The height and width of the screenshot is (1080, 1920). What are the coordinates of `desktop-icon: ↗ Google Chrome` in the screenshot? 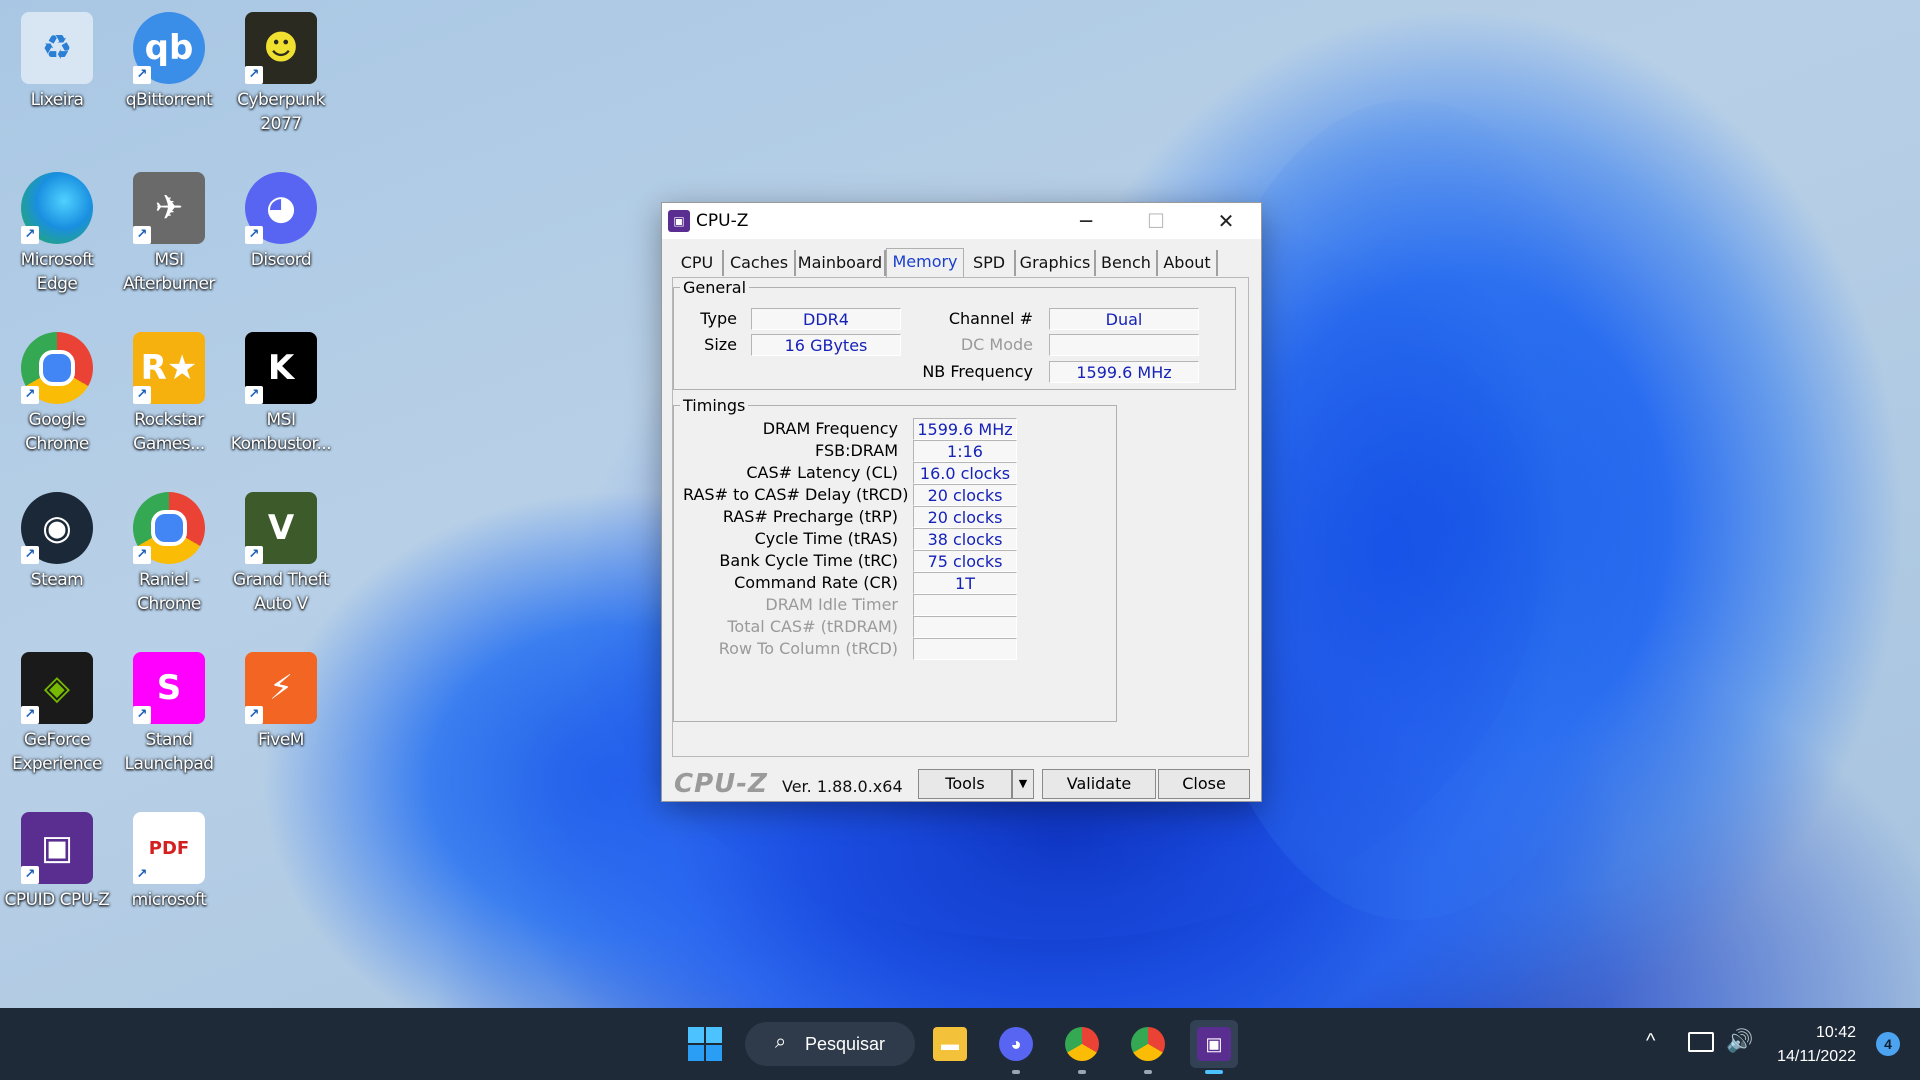 It's located at (57, 397).